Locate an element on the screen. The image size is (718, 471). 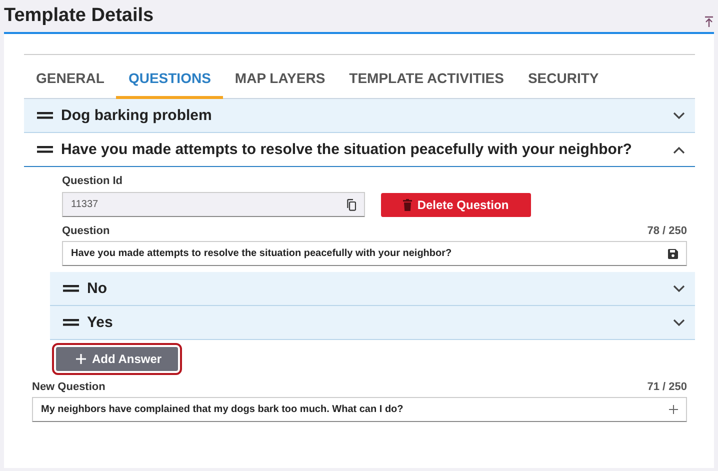
field-label: Question Id is located at coordinates (93, 181).